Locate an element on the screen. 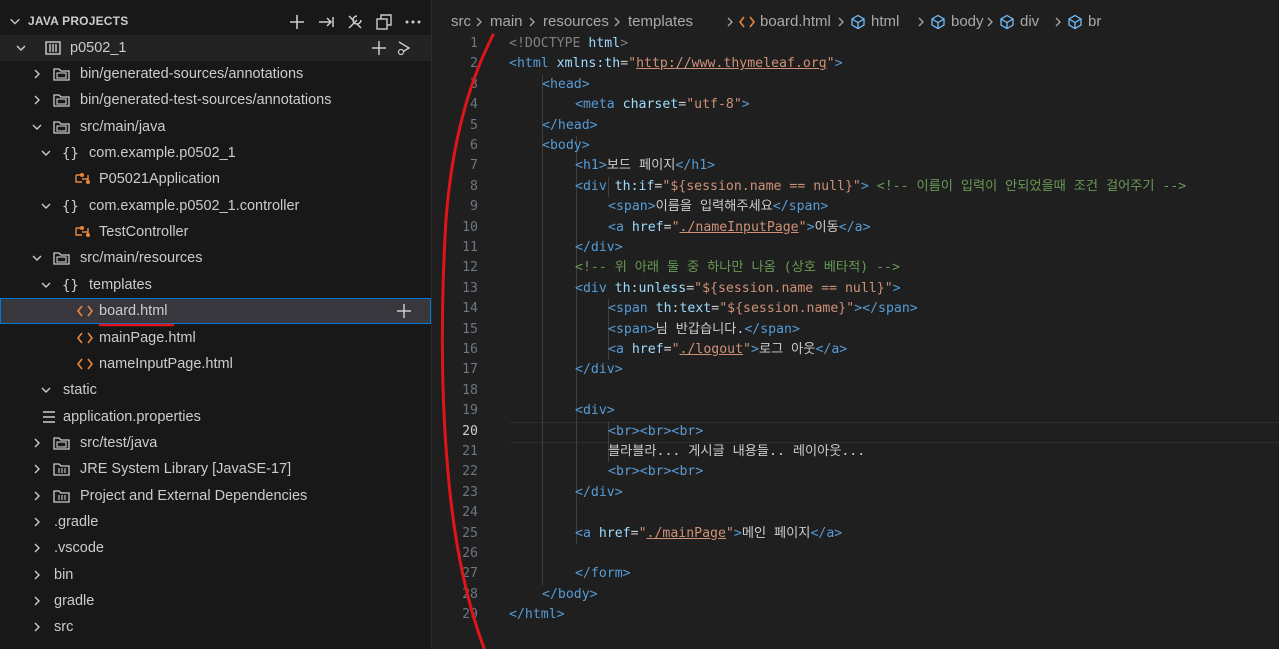 The width and height of the screenshot is (1279, 649). tree-item-label: application.properties is located at coordinates (132, 416).